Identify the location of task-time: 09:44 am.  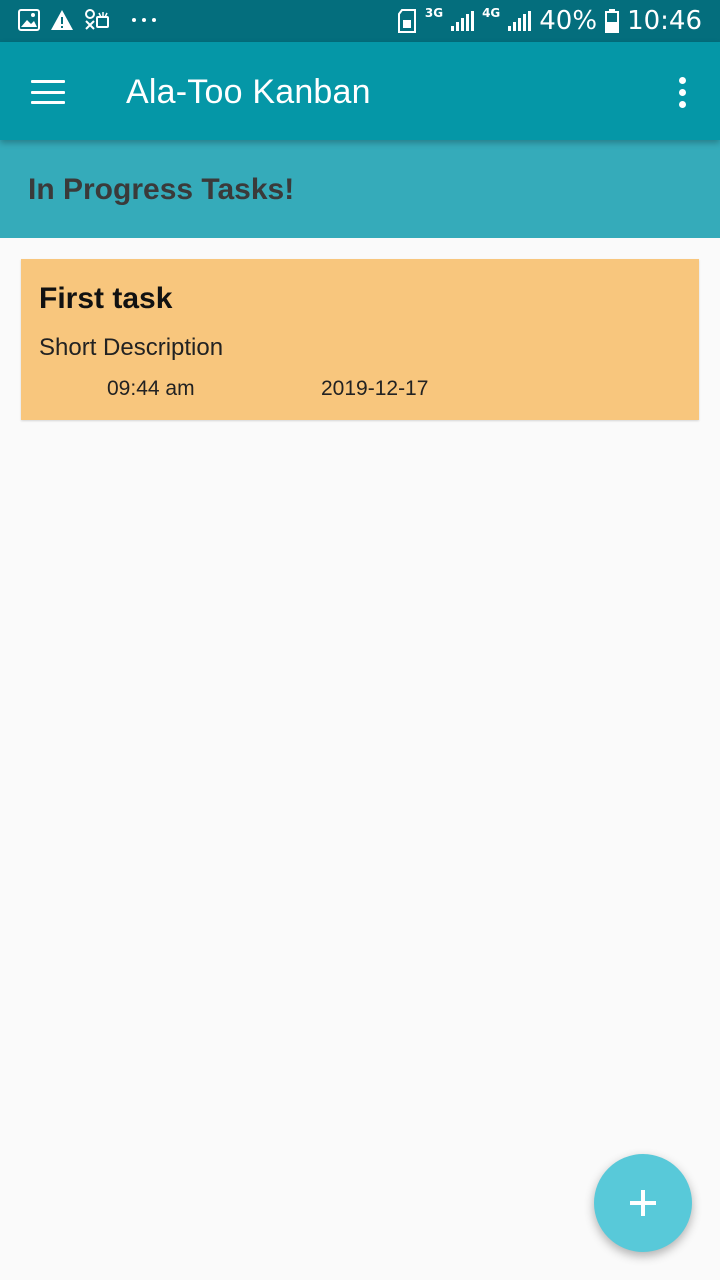
(151, 388).